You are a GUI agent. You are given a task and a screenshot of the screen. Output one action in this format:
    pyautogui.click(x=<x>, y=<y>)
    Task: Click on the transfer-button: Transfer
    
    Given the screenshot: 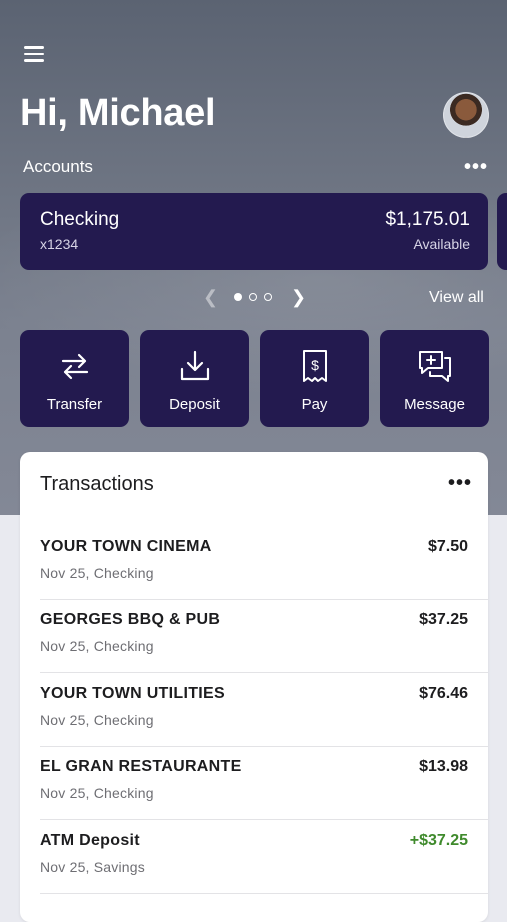 What is the action you would take?
    pyautogui.click(x=74, y=378)
    